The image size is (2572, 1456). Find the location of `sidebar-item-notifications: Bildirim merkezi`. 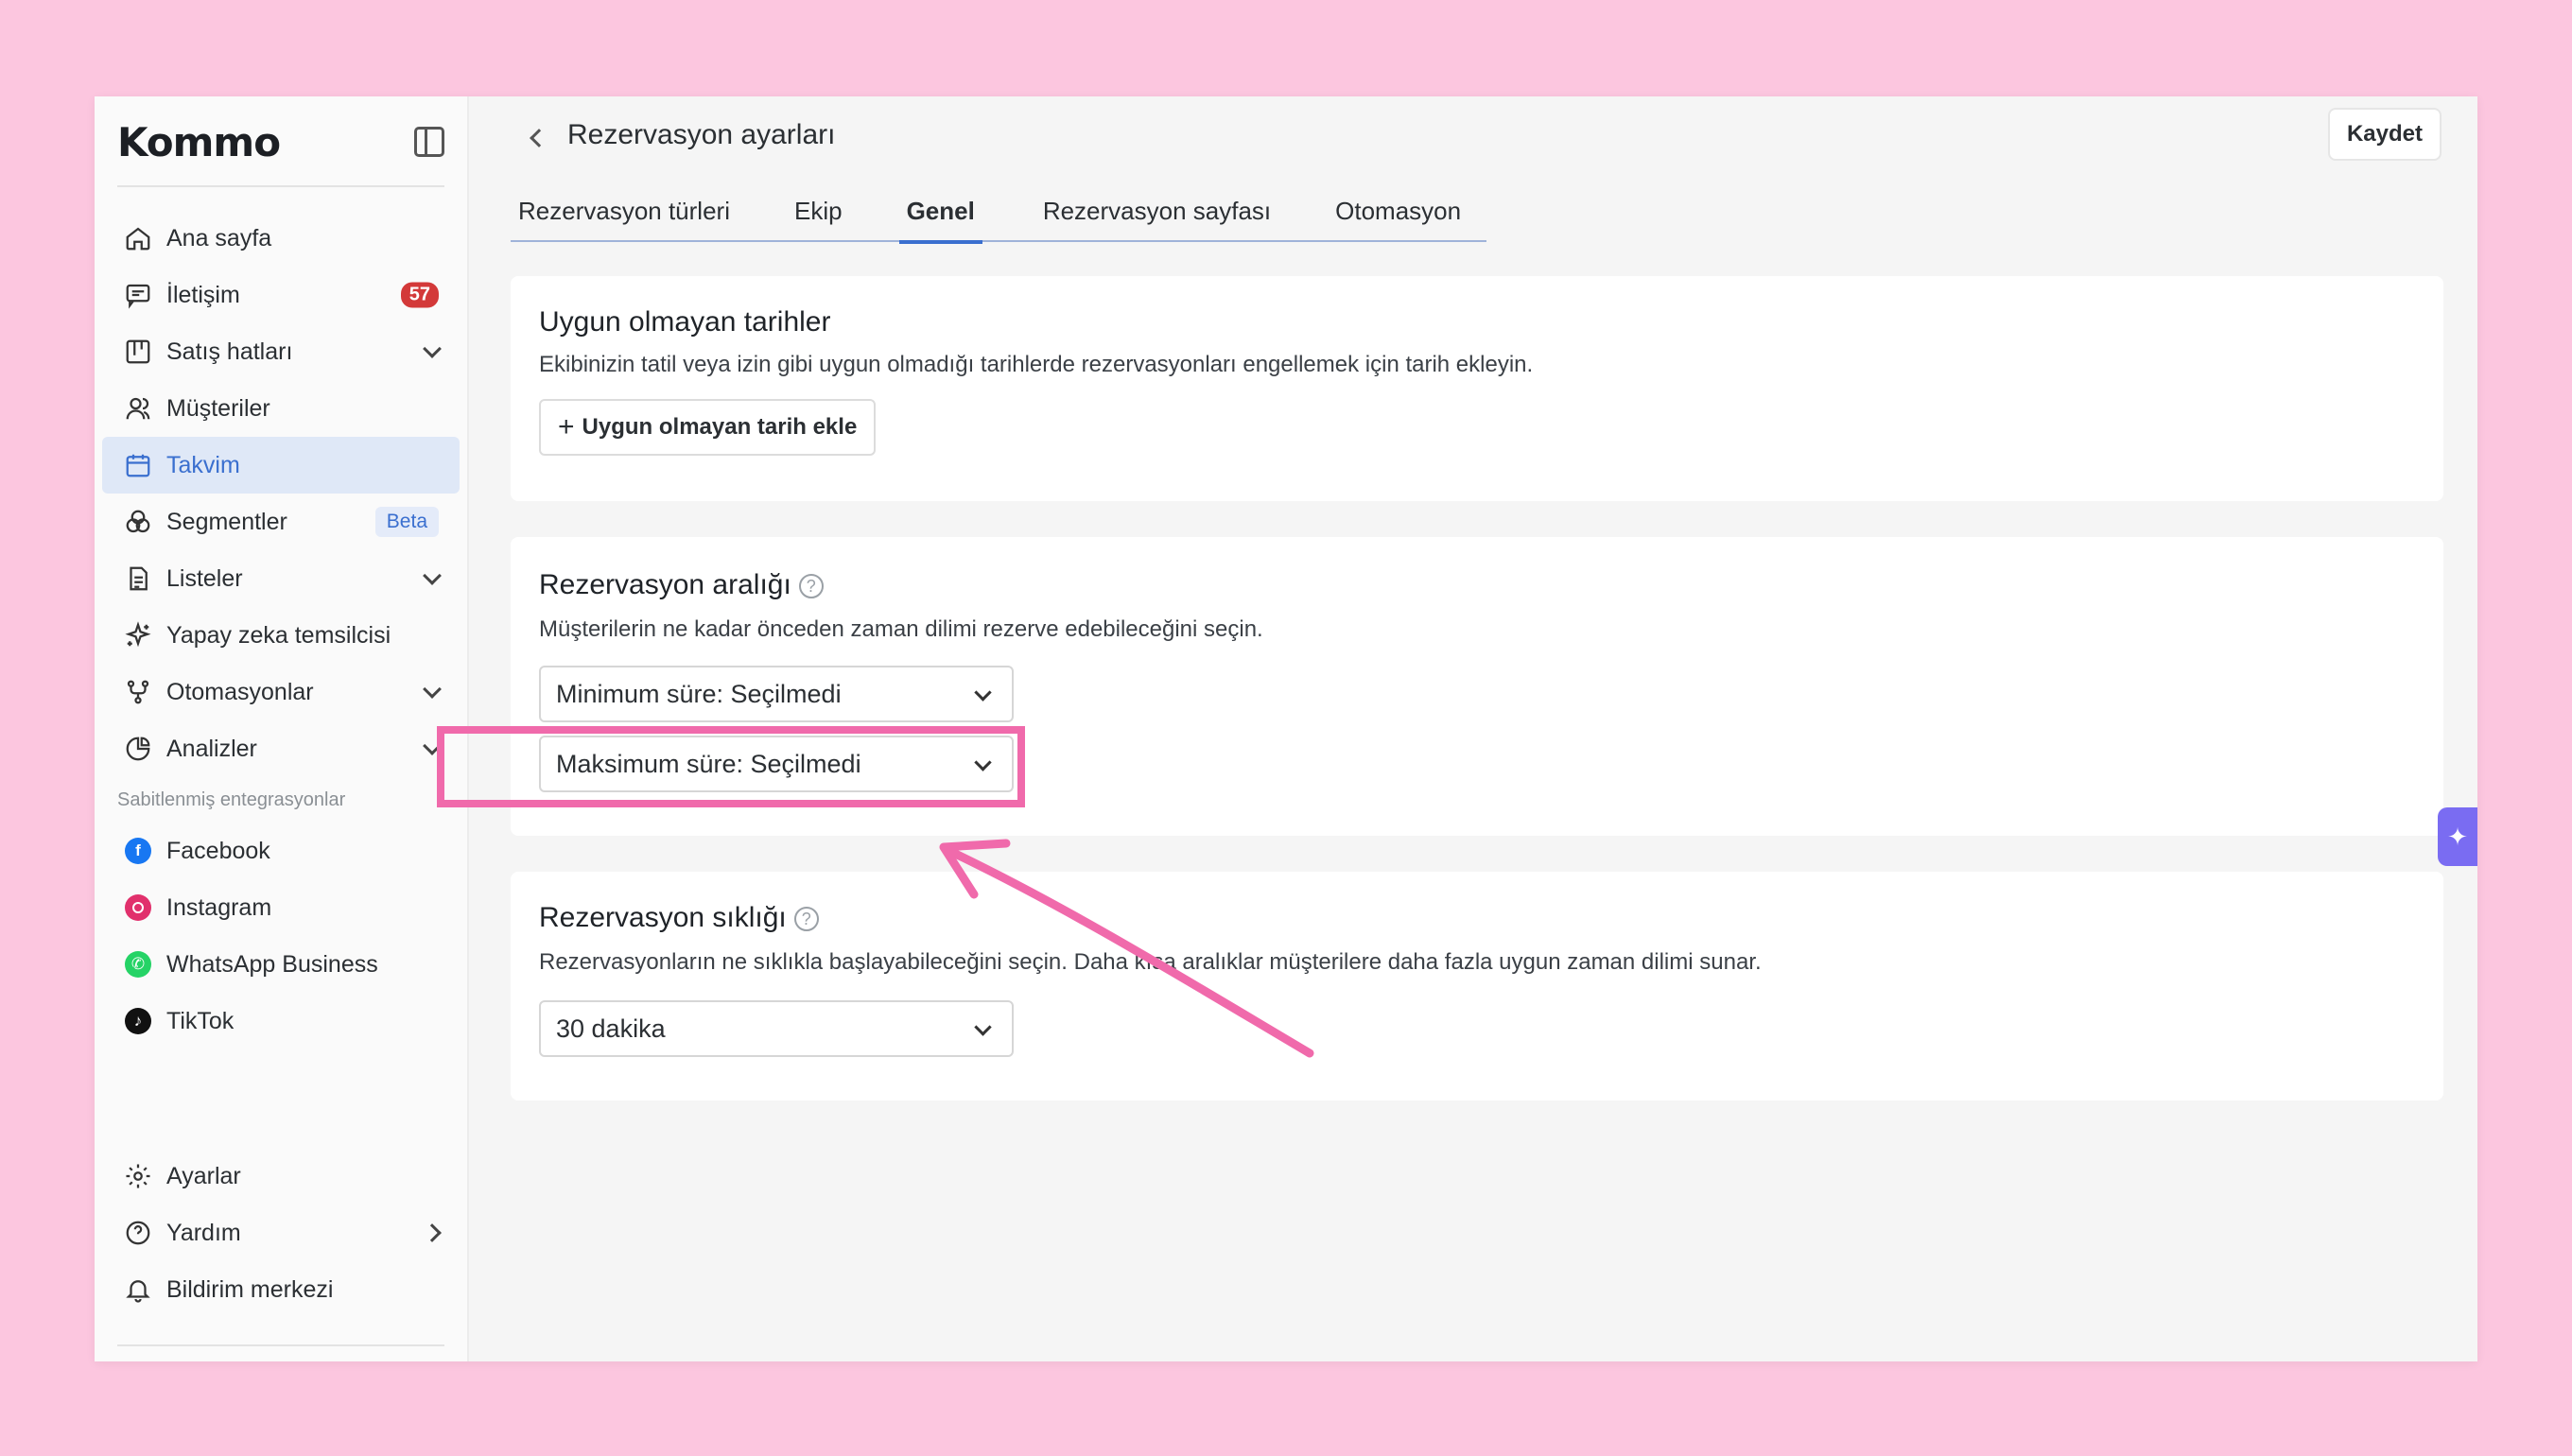

sidebar-item-notifications: Bildirim merkezi is located at coordinates (281, 1289).